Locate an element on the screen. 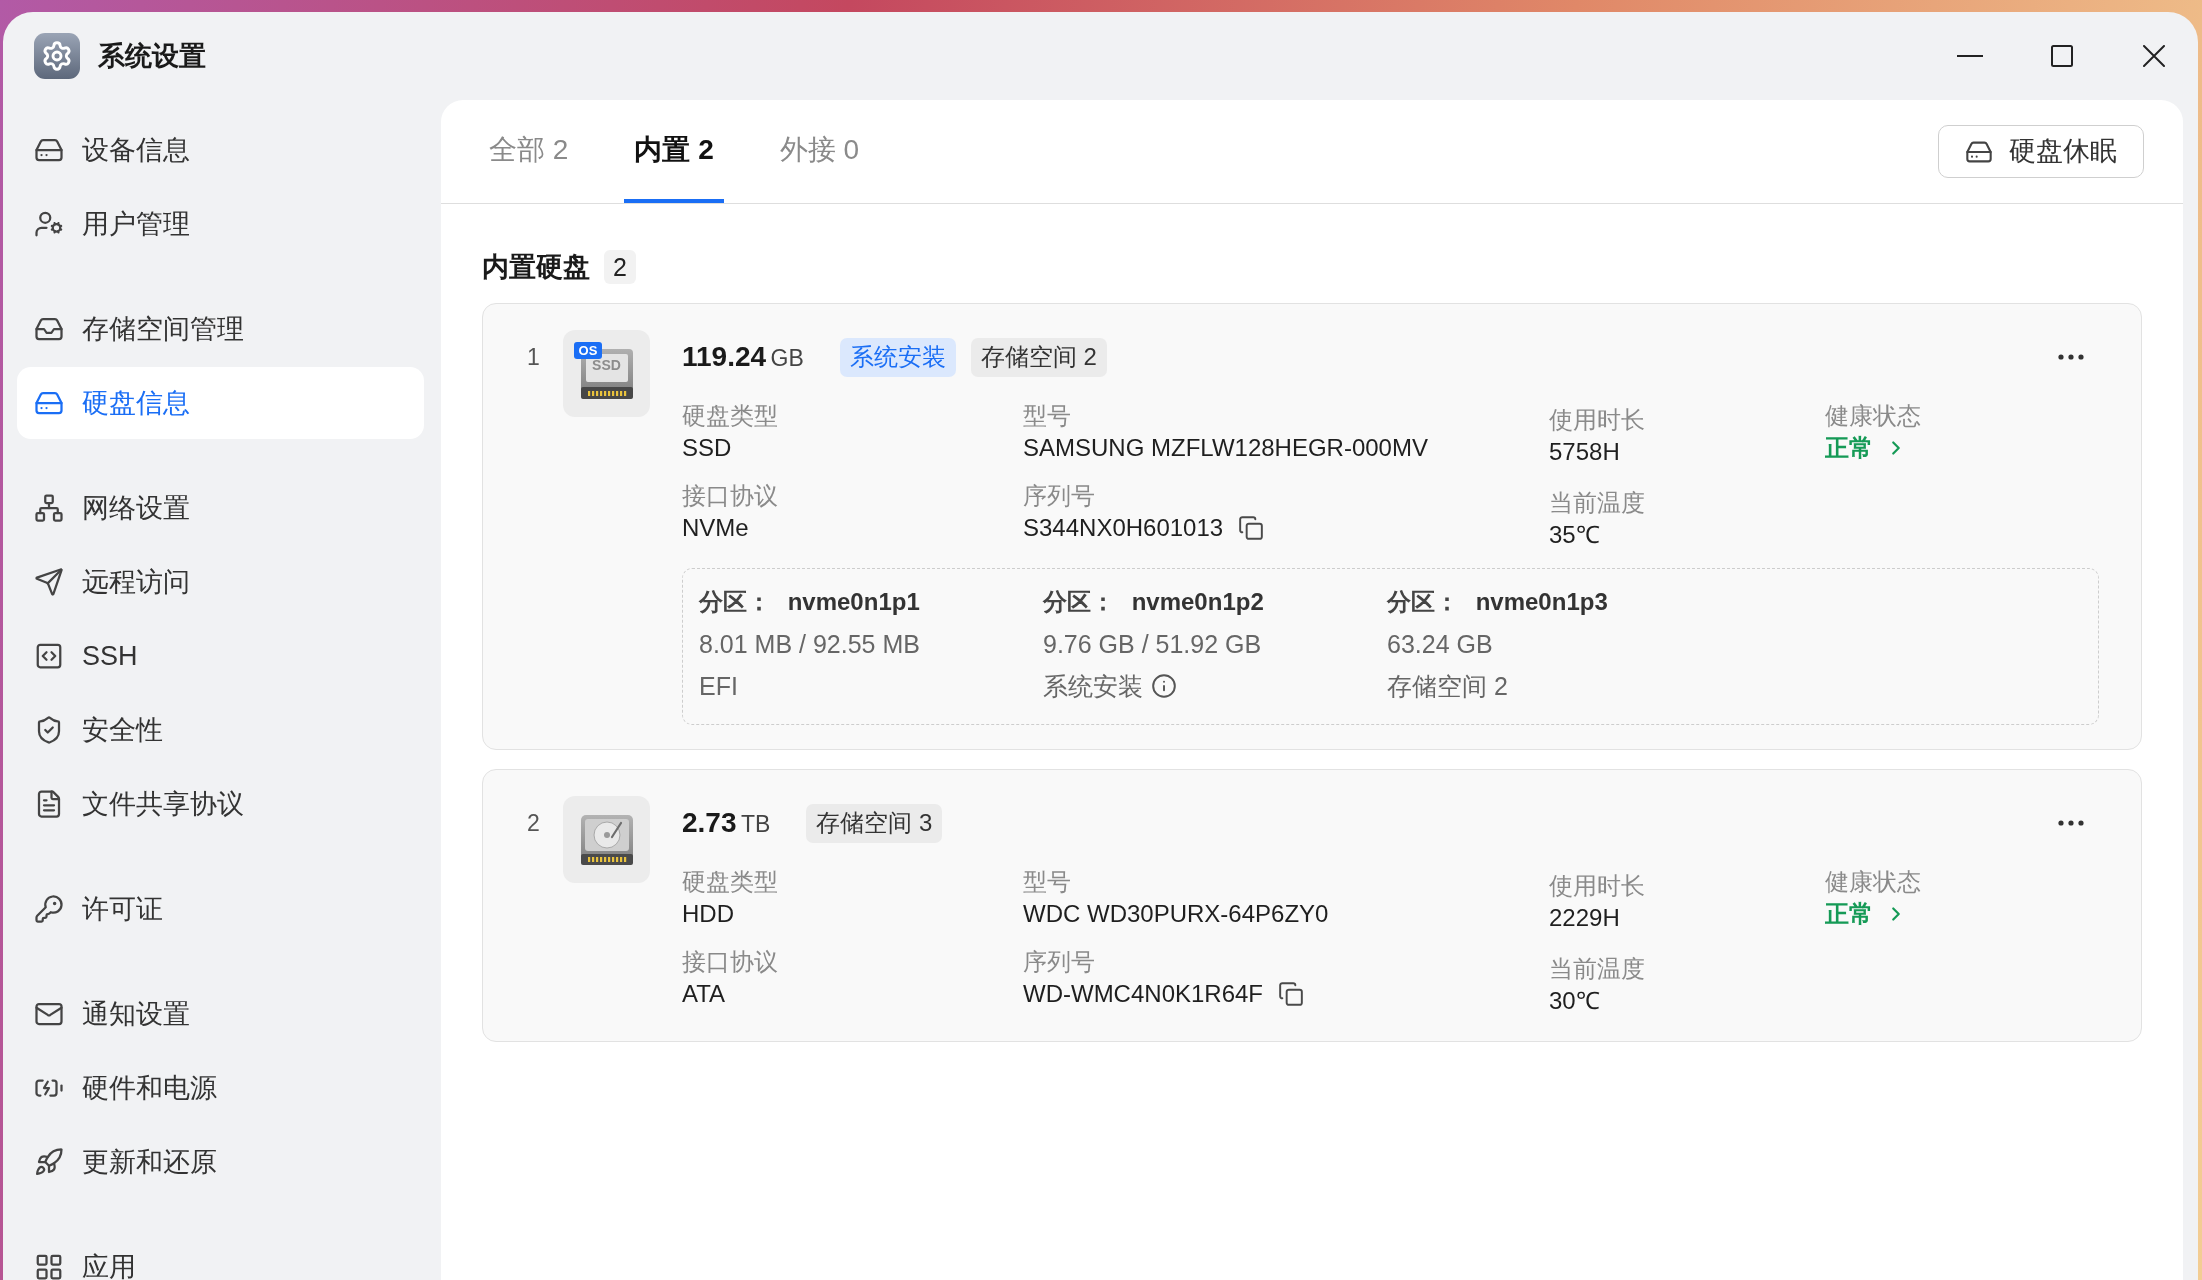 The width and height of the screenshot is (2202, 1280). ssd-drive-icon is located at coordinates (606, 373).